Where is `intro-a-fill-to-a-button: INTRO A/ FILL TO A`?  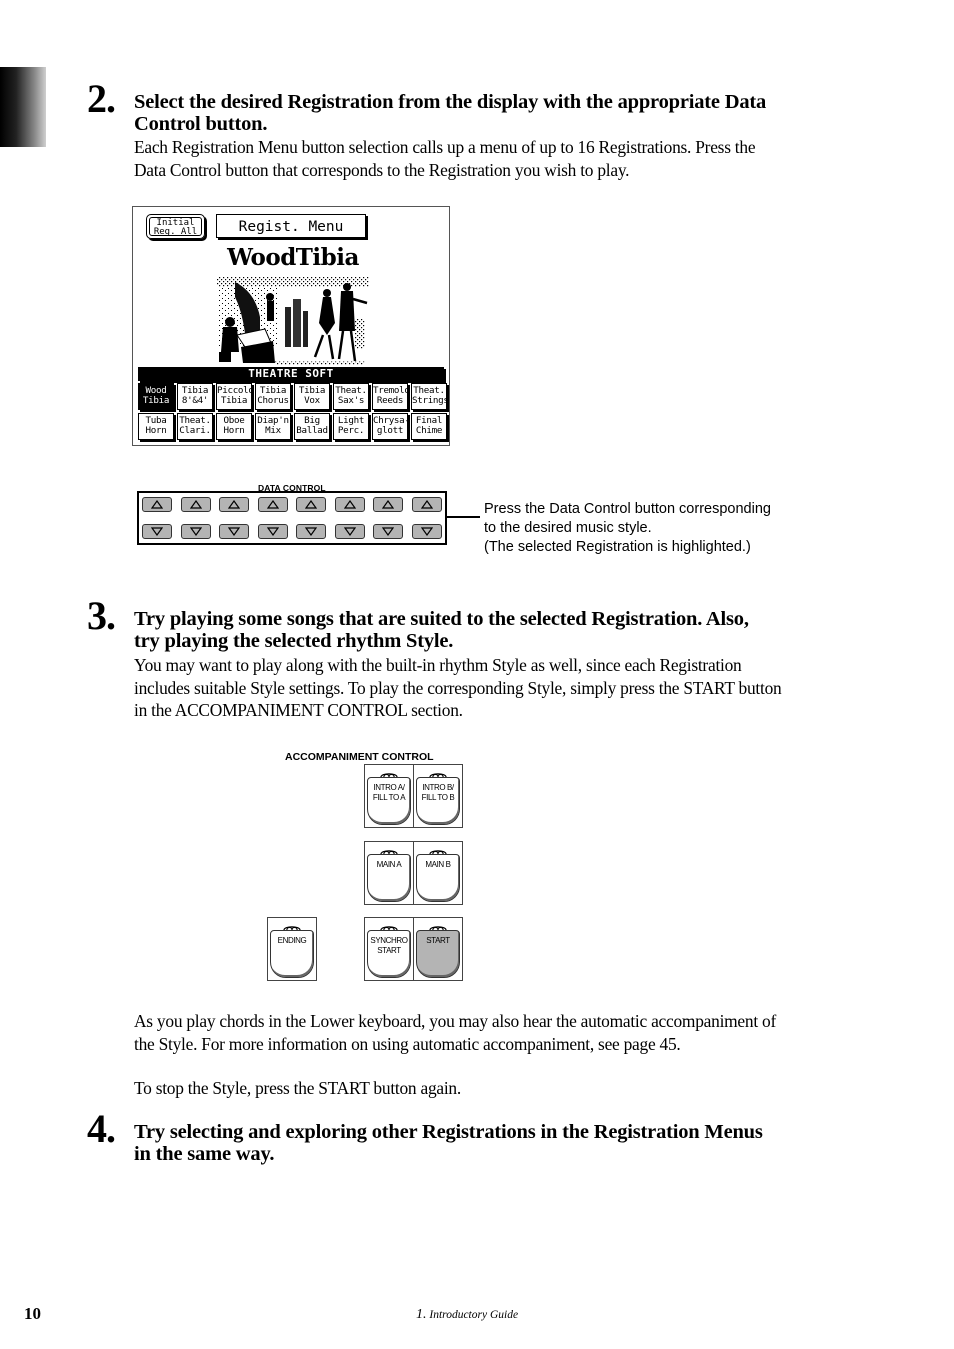 intro-a-fill-to-a-button: INTRO A/ FILL TO A is located at coordinates (389, 796).